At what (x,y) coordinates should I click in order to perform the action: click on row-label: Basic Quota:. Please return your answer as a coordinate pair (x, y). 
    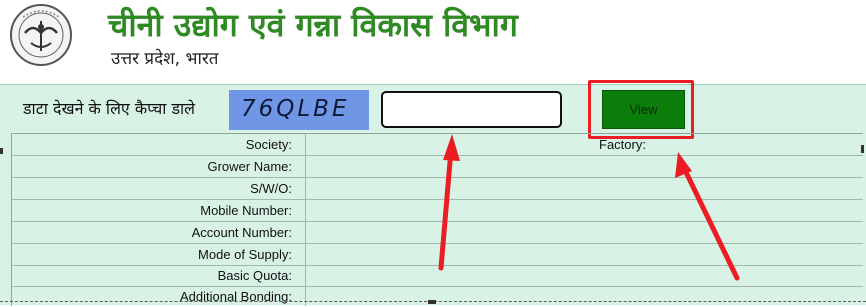
    Looking at the image, I should click on (254, 275).